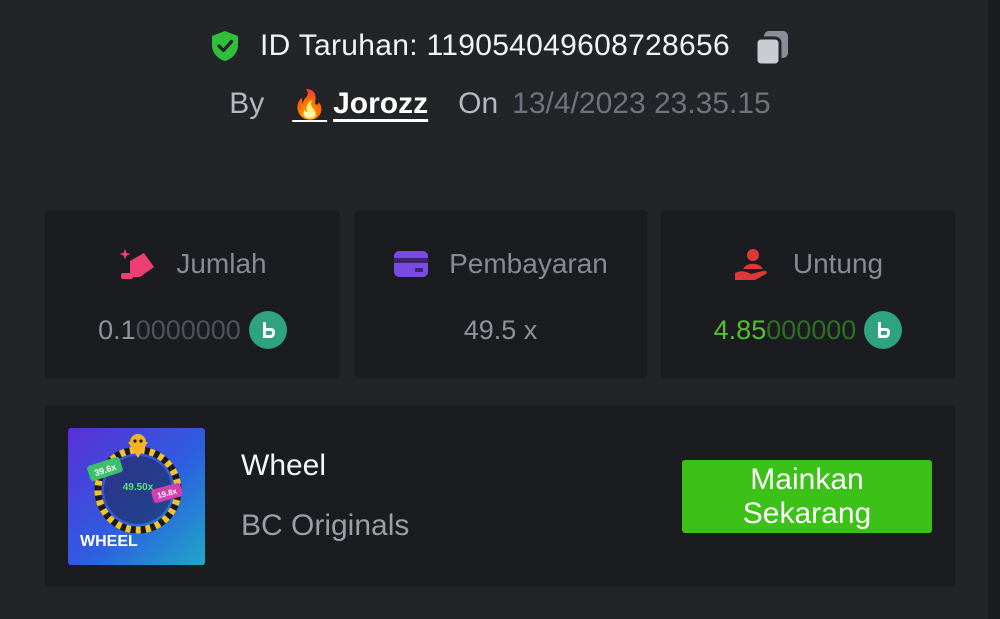 This screenshot has height=619, width=1000. What do you see at coordinates (310, 104) in the screenshot?
I see `flame-icon: 🔥` at bounding box center [310, 104].